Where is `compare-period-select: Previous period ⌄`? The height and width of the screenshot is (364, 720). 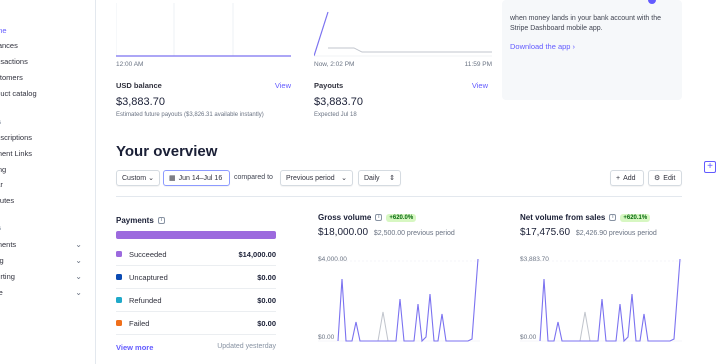
compare-period-select: Previous period ⌄ is located at coordinates (316, 178).